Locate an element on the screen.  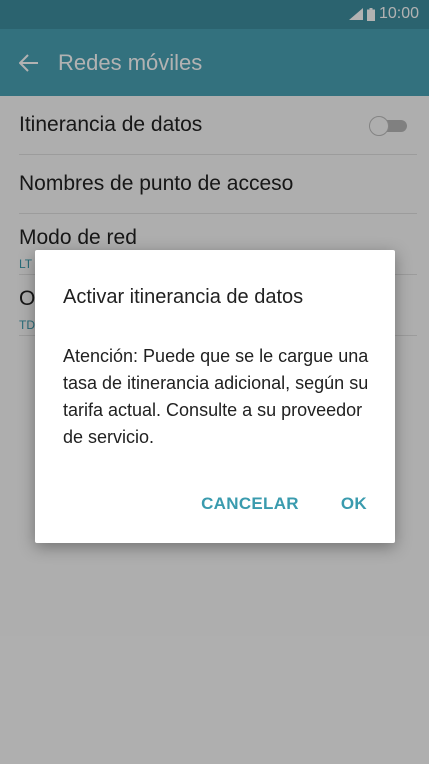
ok-button: OK is located at coordinates (354, 504).